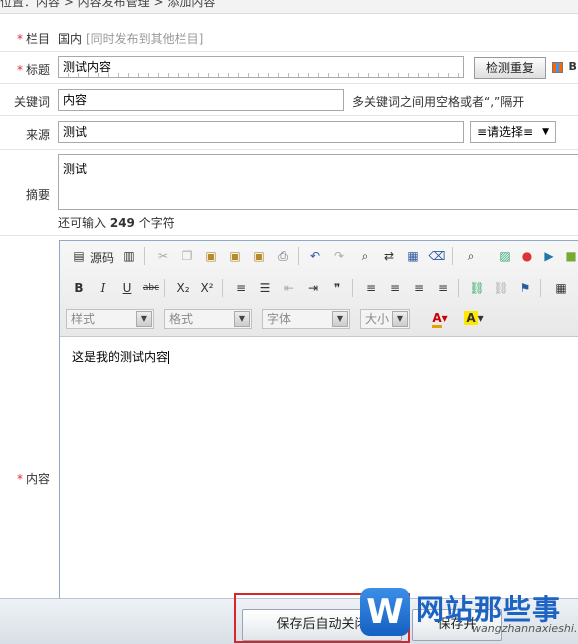 The height and width of the screenshot is (644, 578). Describe the element at coordinates (261, 132) in the screenshot. I see `source-input: 测试` at that location.